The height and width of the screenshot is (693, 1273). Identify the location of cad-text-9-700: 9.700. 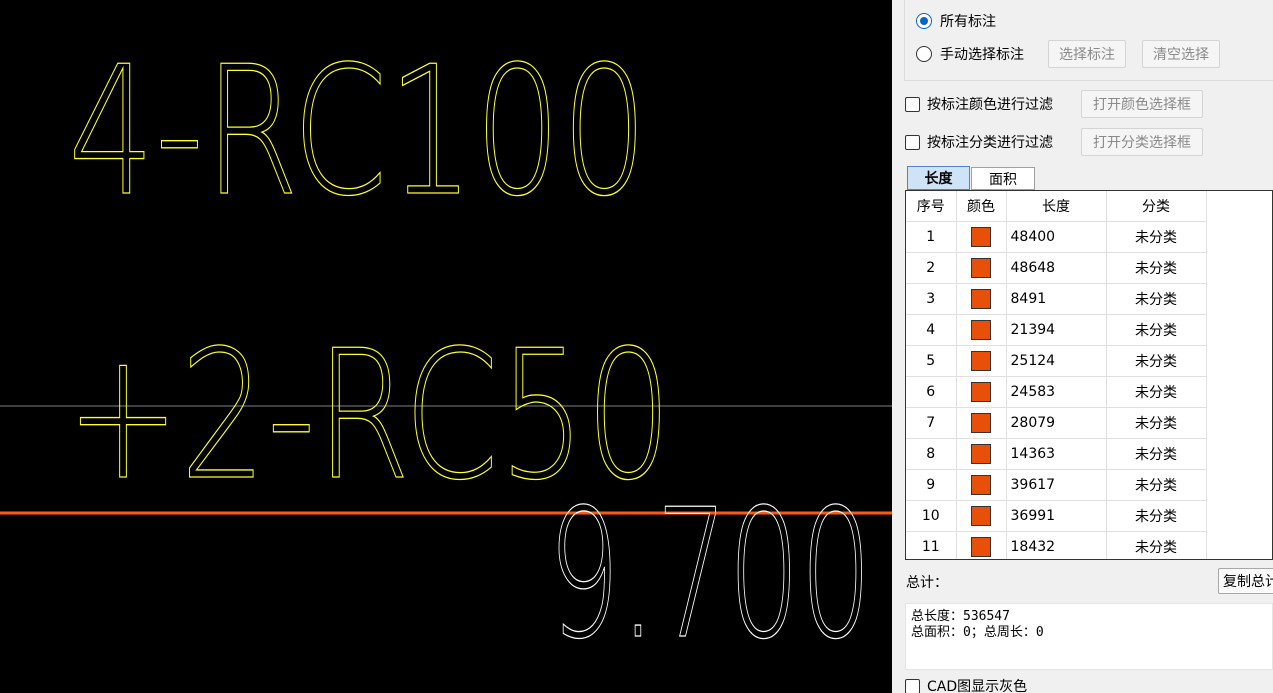
(709, 574).